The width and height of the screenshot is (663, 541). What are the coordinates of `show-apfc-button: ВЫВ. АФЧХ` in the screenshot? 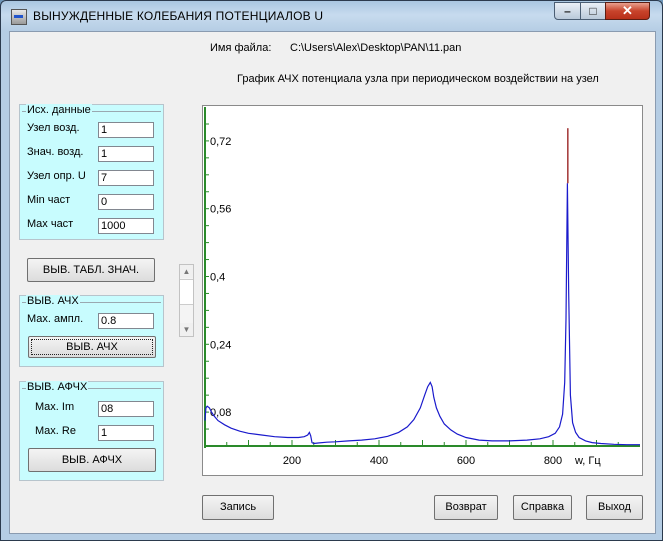 It's located at (92, 460).